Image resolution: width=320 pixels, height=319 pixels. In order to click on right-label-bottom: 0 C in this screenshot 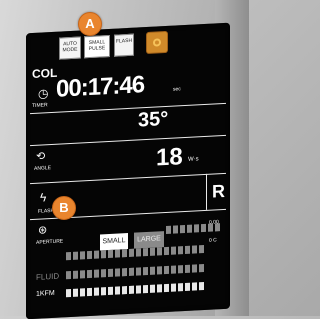, I will do `click(213, 240)`.